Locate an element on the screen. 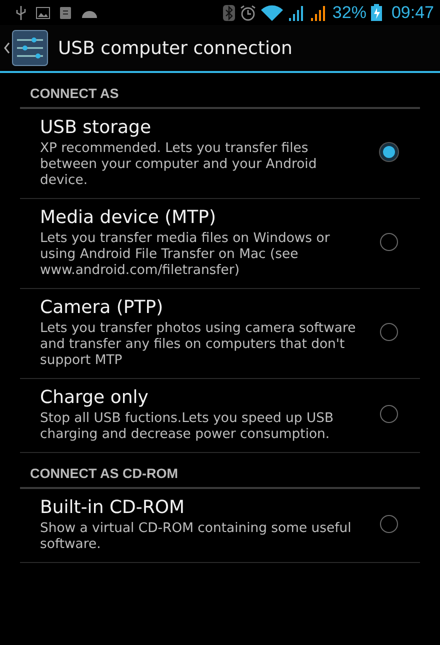 Image resolution: width=440 pixels, height=645 pixels. battery-percentage: 32% is located at coordinates (349, 12).